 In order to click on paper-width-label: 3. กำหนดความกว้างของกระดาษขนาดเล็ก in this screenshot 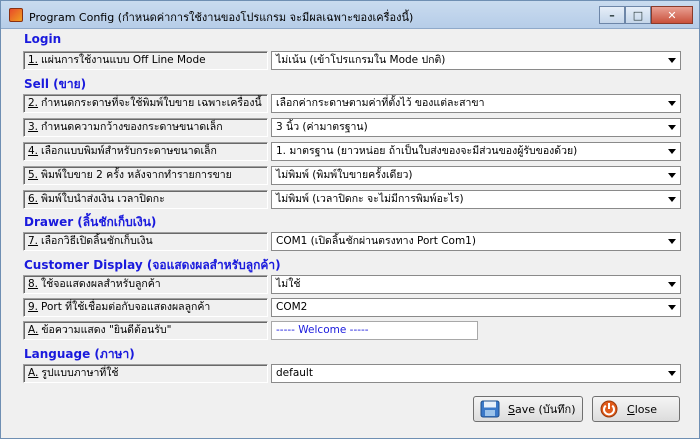, I will do `click(145, 127)`.